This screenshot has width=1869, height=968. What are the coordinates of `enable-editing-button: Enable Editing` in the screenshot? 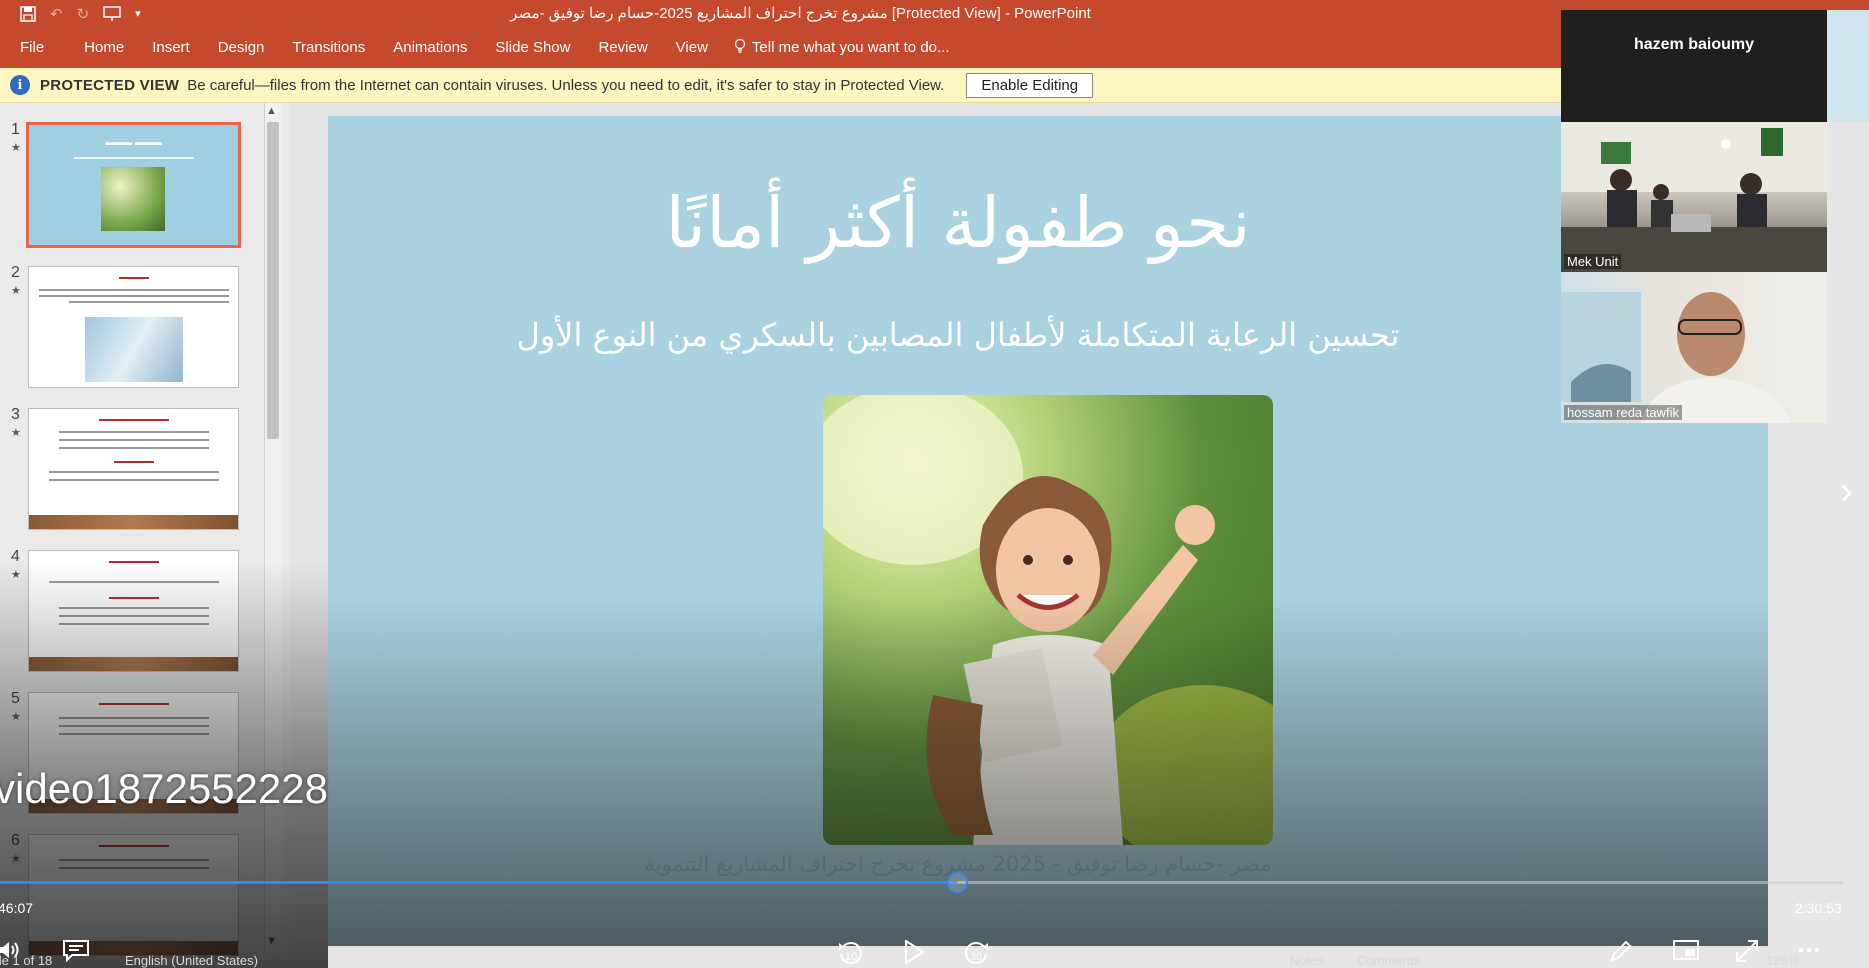 It's located at (1030, 85).